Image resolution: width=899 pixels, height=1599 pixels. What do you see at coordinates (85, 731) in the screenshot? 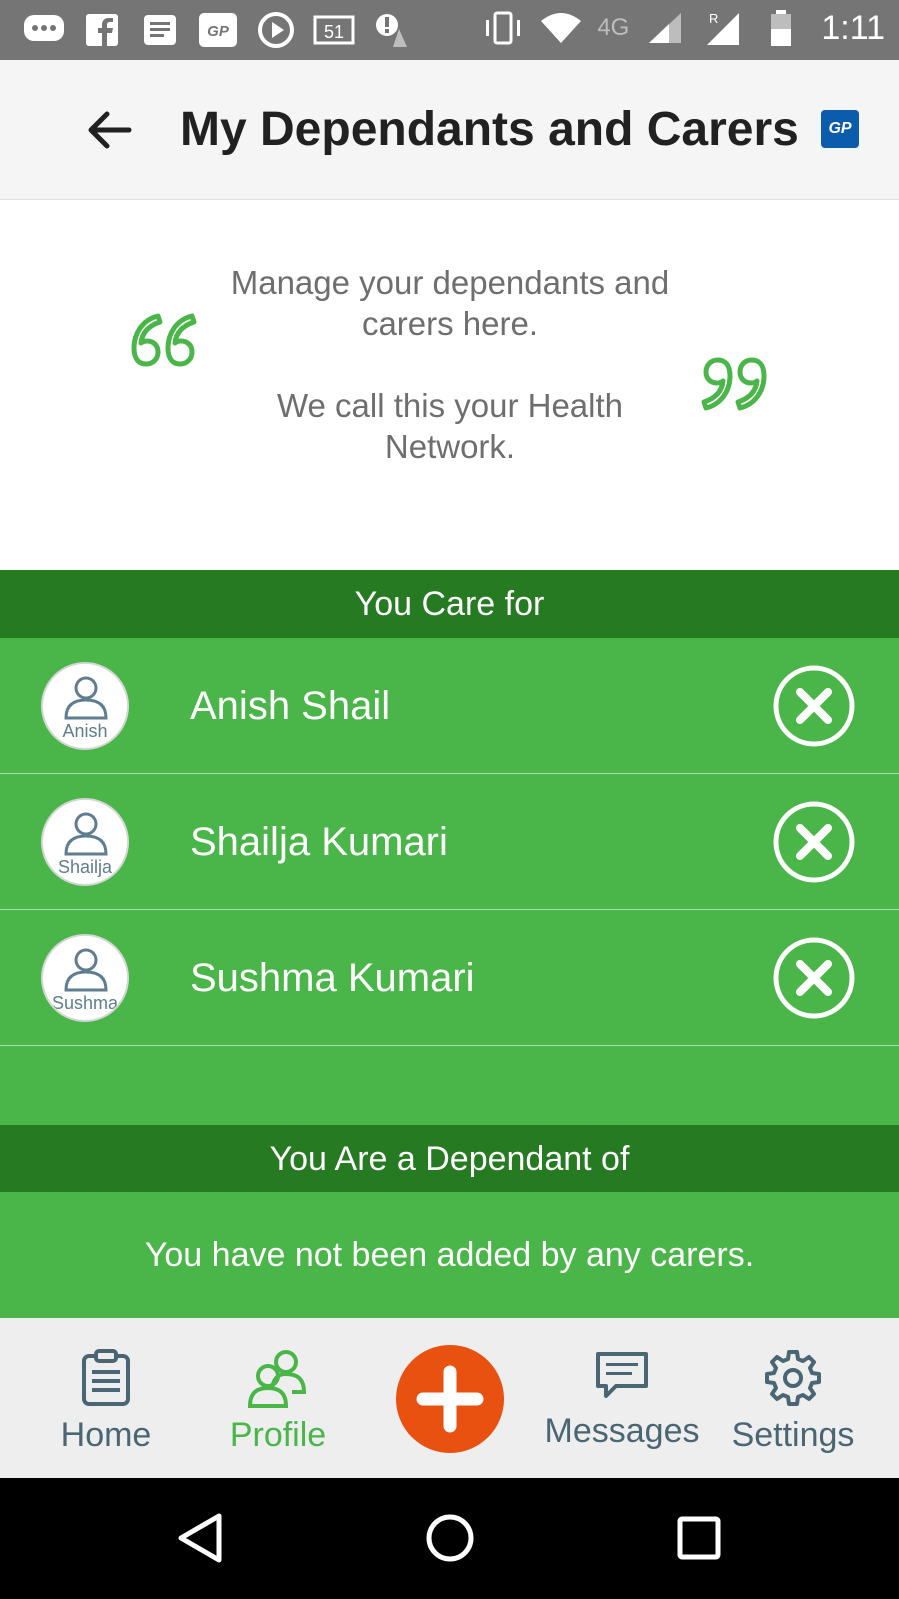
I see `avatar-label: Anish` at bounding box center [85, 731].